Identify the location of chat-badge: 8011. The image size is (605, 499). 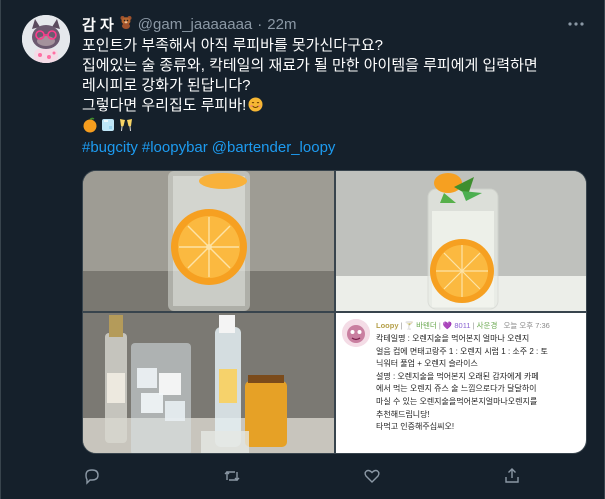
(462, 325).